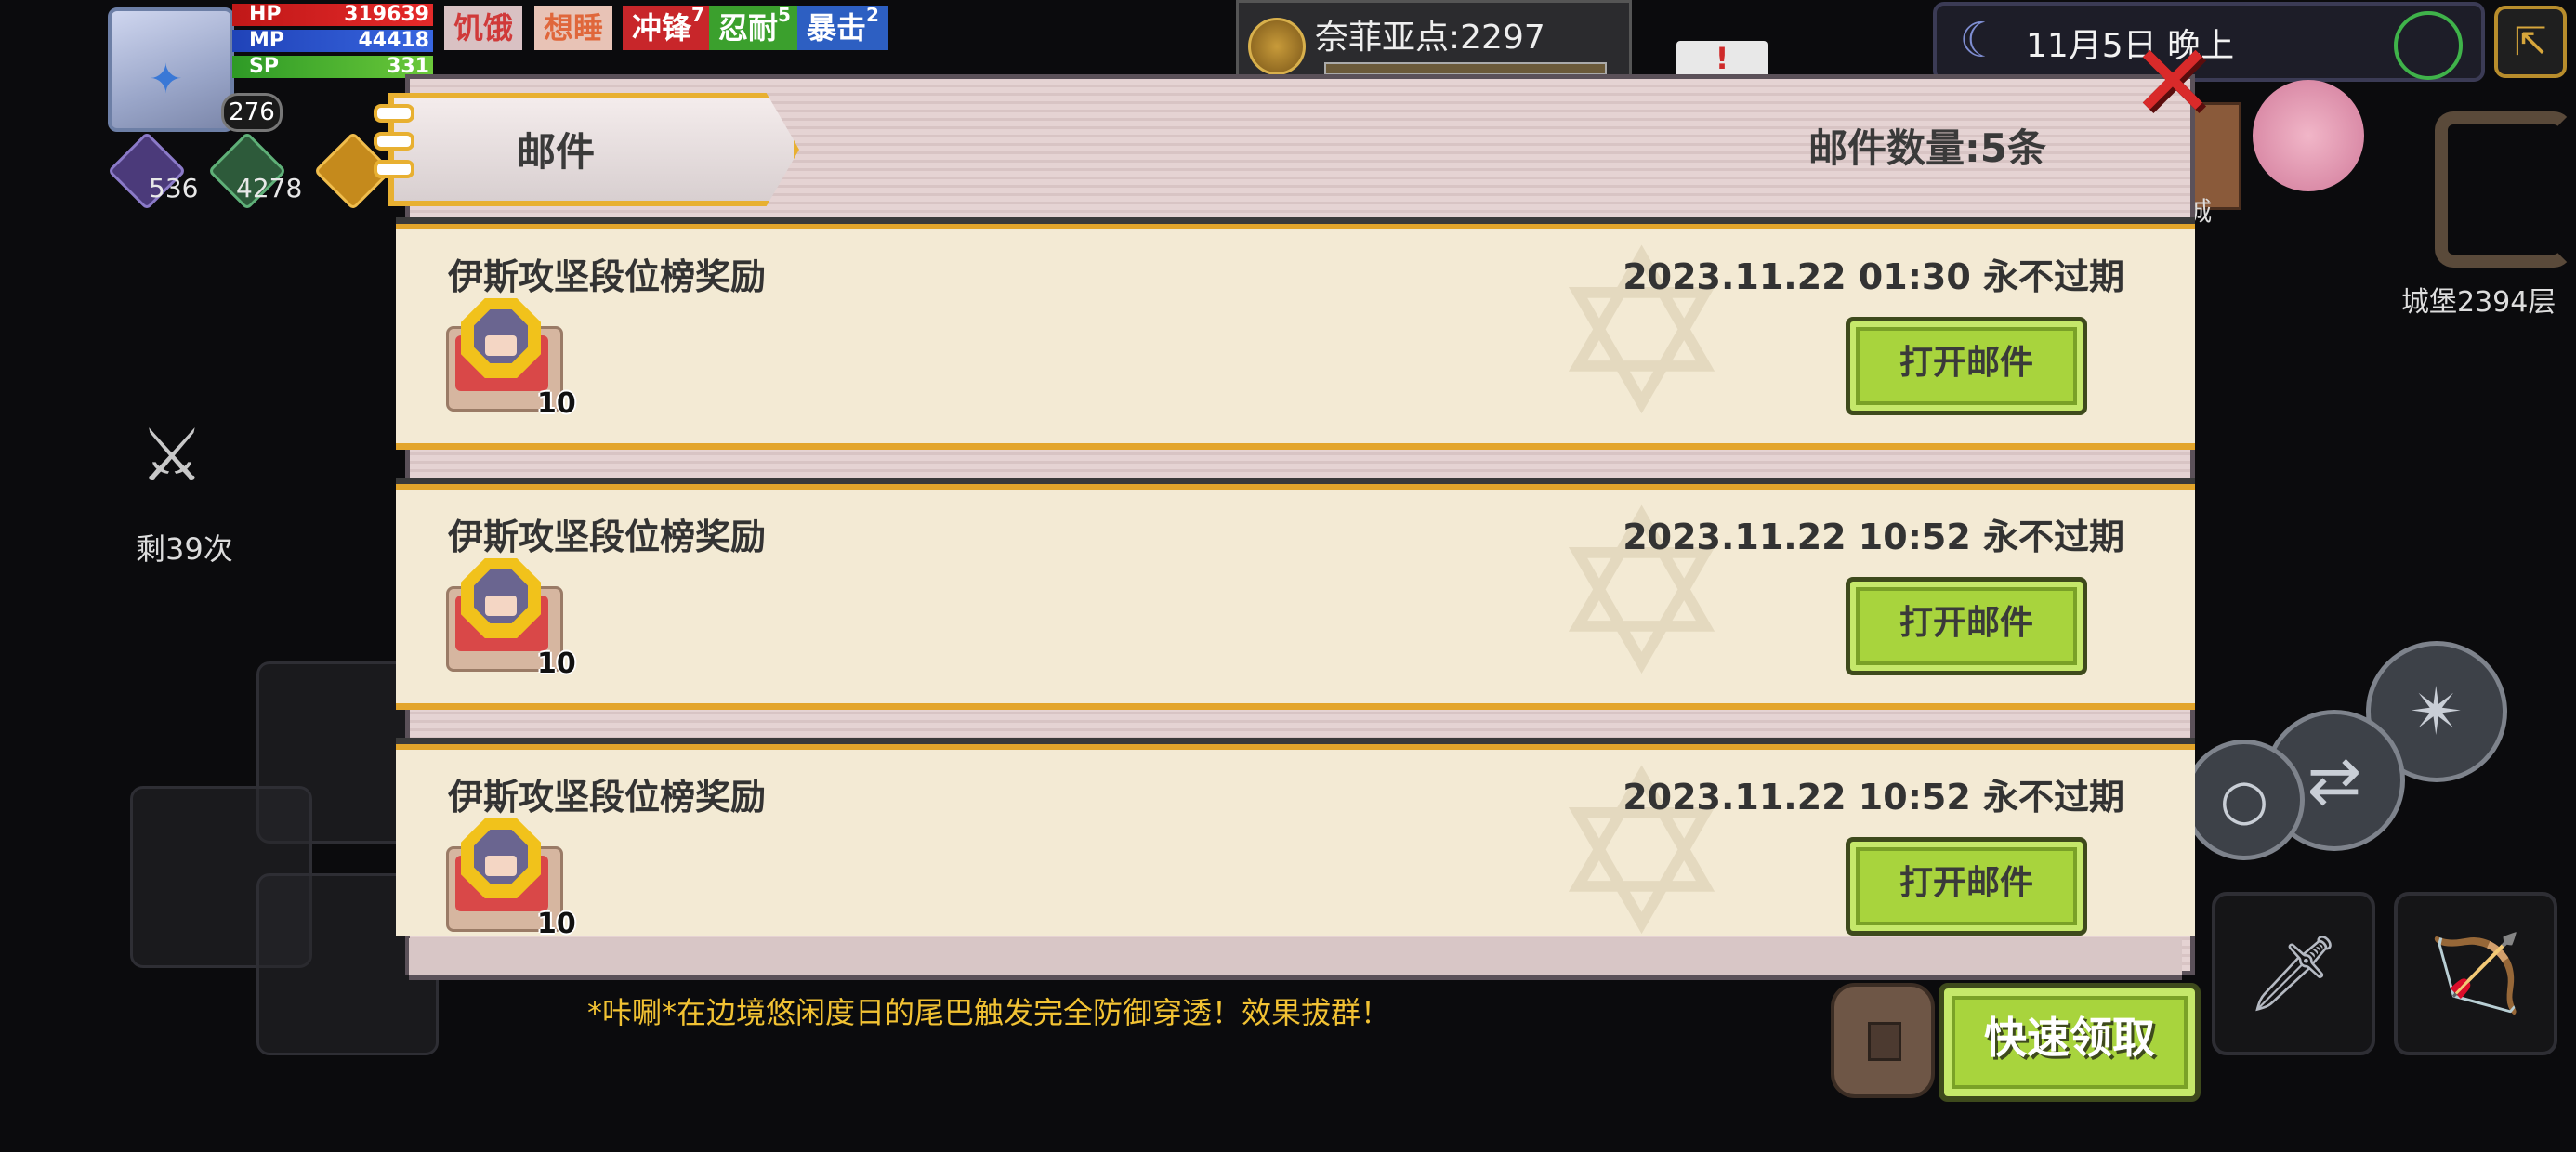  I want to click on bow-icon: ✦, so click(166, 79).